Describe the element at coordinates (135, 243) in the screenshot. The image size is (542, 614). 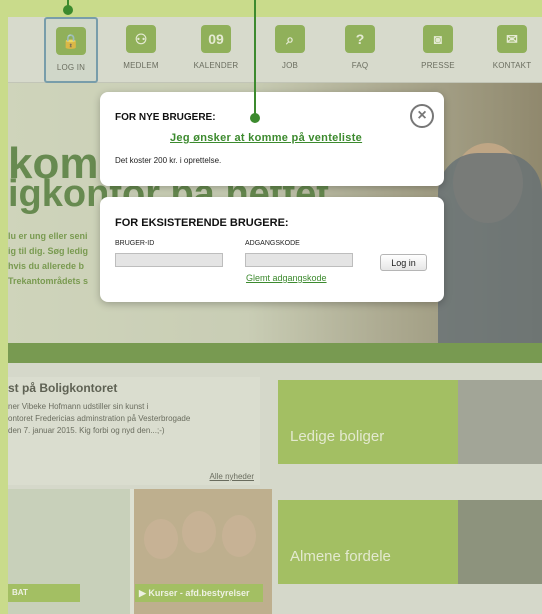
I see `user-id-label: BRUGER-ID` at that location.